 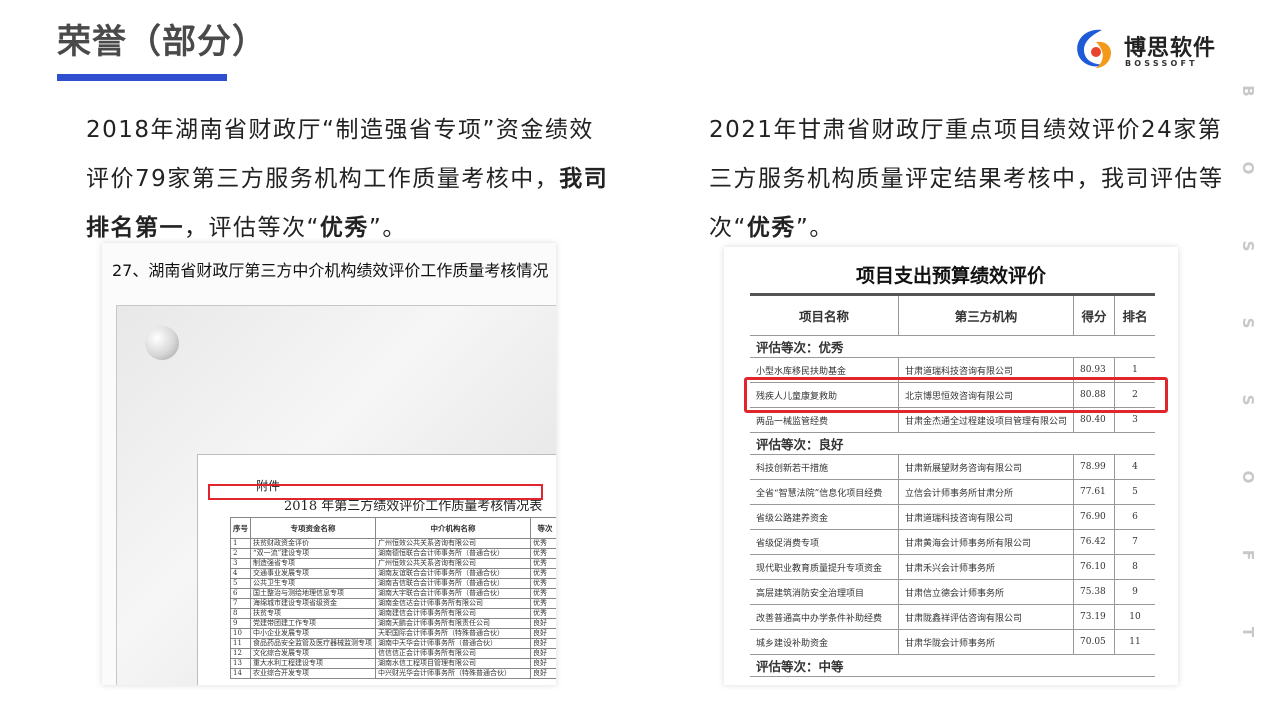 What do you see at coordinates (313, 573) in the screenshot?
I see `table-cell: 交通事业发展专项` at bounding box center [313, 573].